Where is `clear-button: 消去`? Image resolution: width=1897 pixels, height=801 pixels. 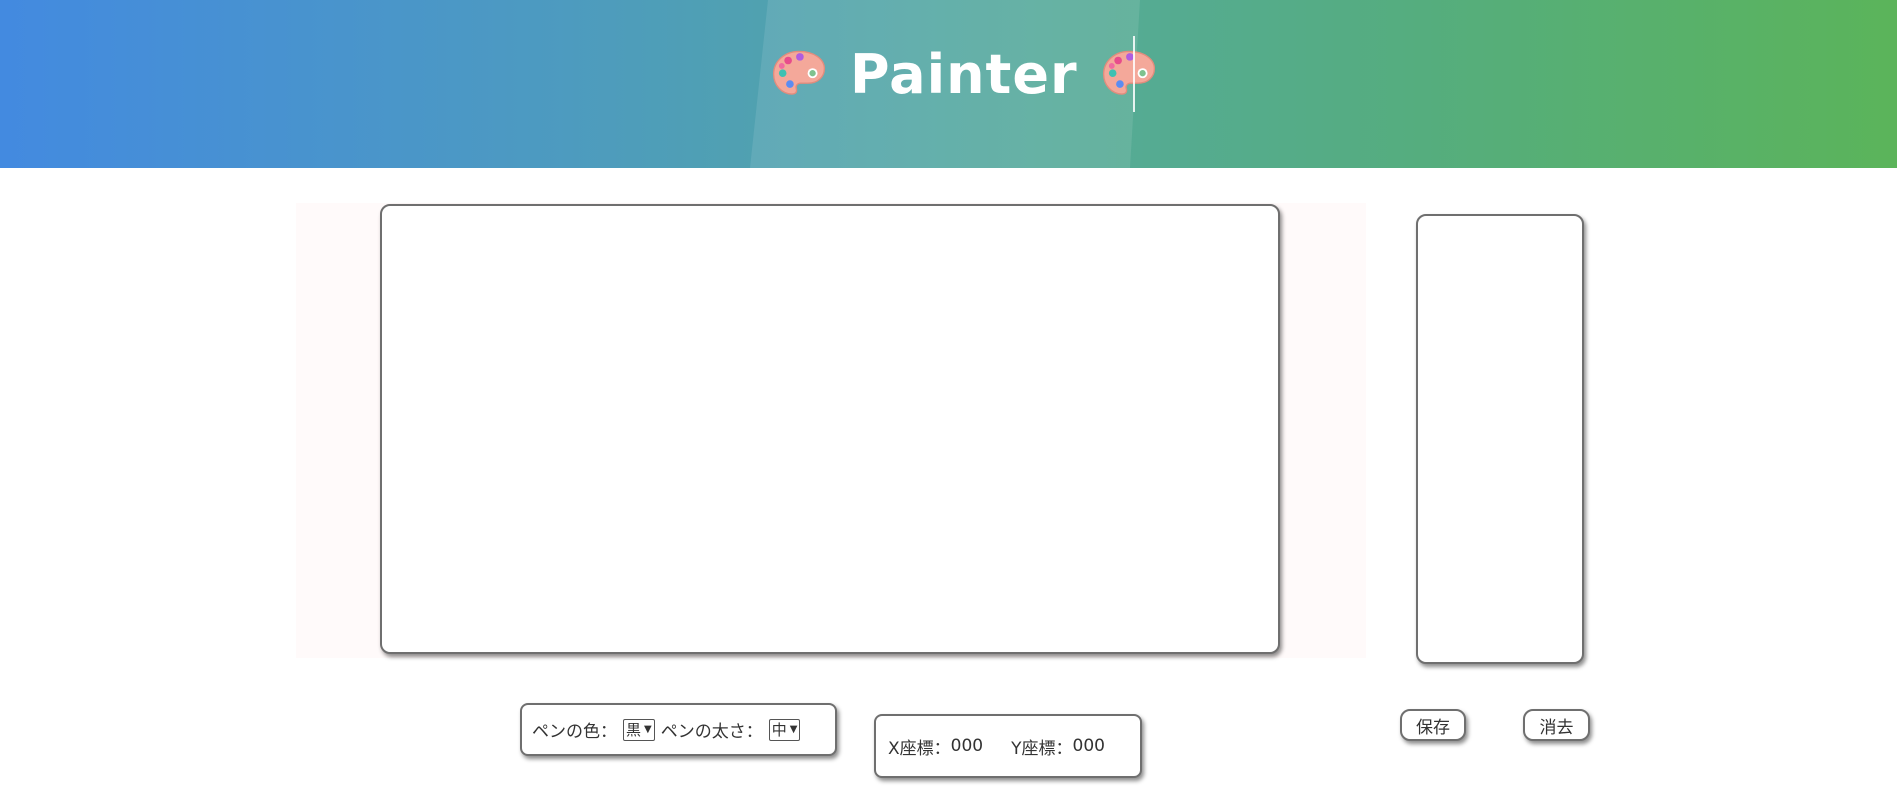
clear-button: 消去 is located at coordinates (1556, 725).